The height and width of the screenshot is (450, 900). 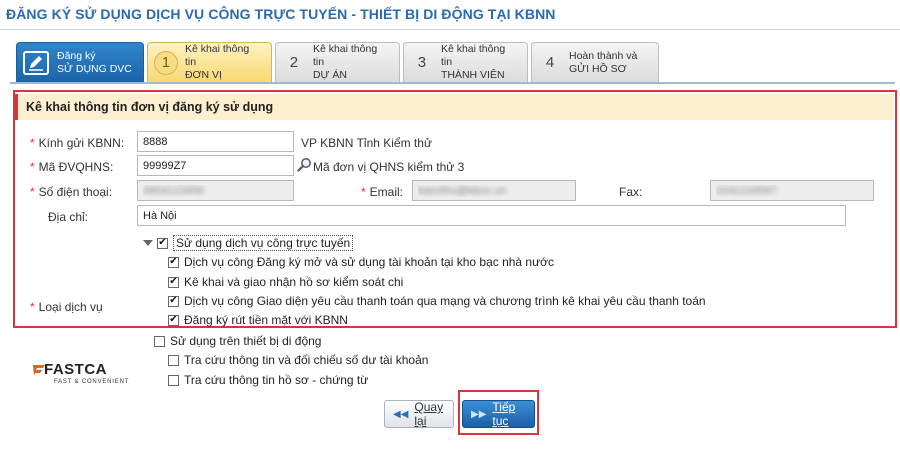 What do you see at coordinates (494, 190) in the screenshot?
I see `email-input` at bounding box center [494, 190].